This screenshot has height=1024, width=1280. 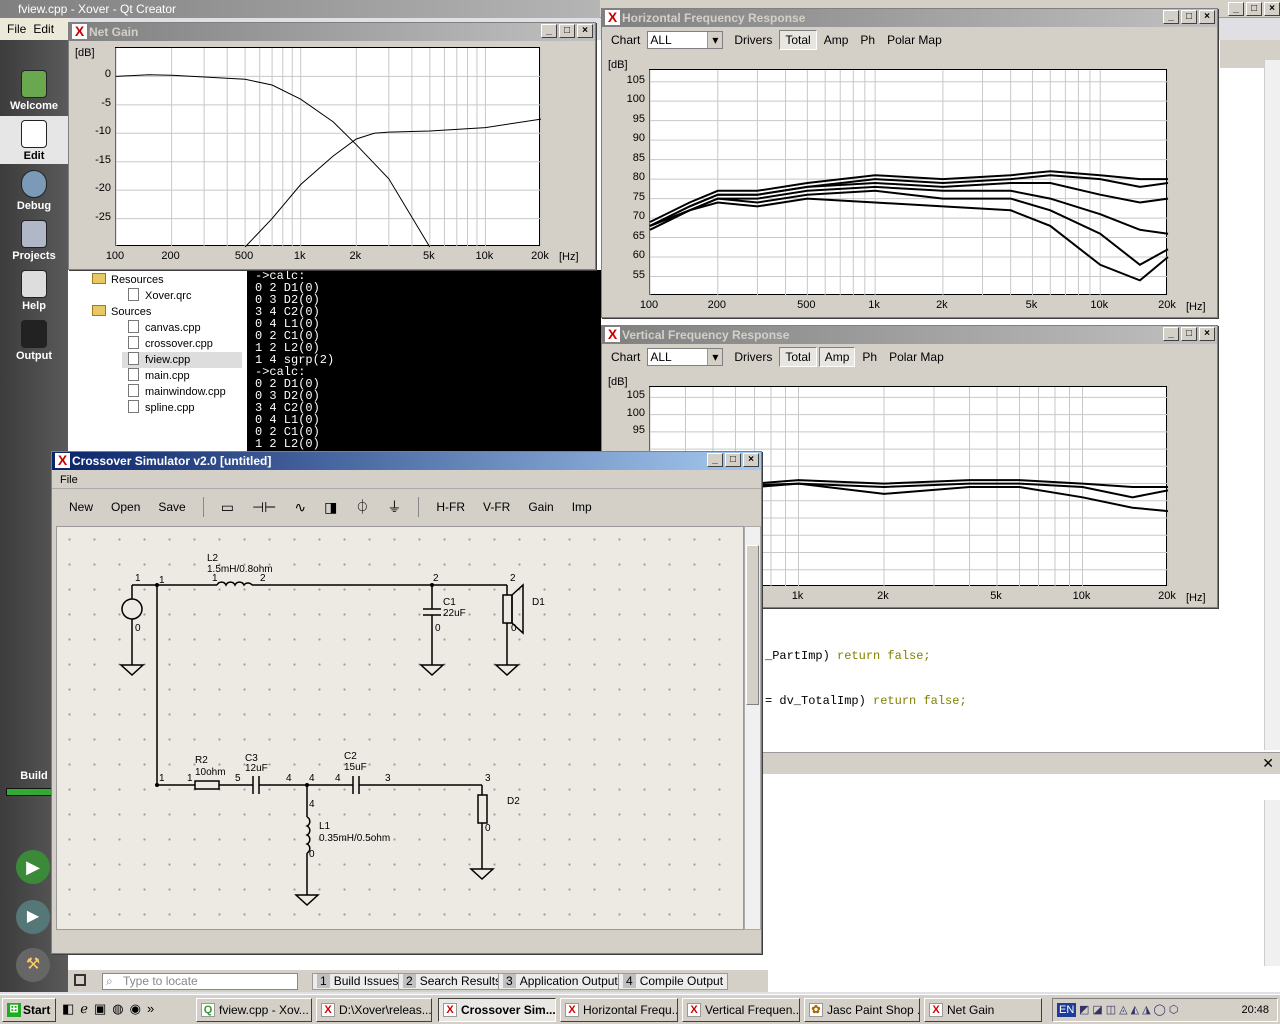 What do you see at coordinates (159, 376) in the screenshot?
I see `tree-file: main.cpp` at bounding box center [159, 376].